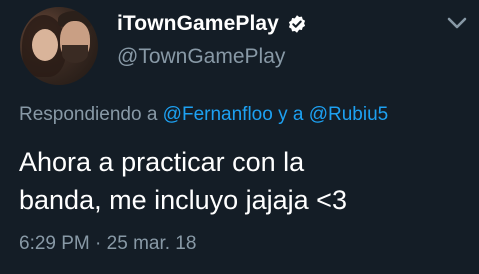  What do you see at coordinates (218, 114) in the screenshot?
I see `mention-link-fernanfloo: @Fernanfloo` at bounding box center [218, 114].